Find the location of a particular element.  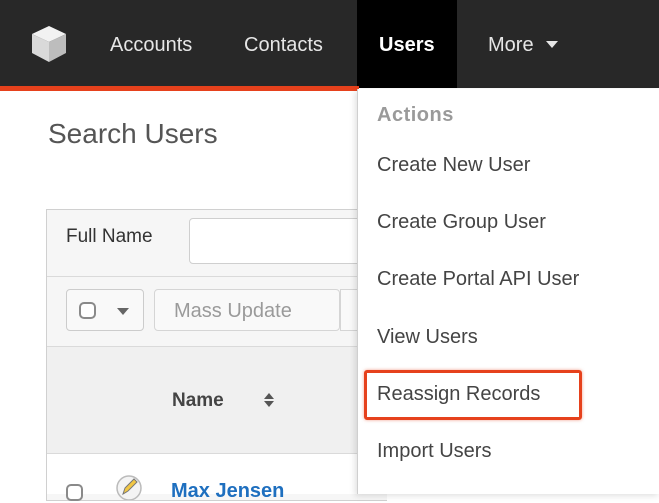

nav-more-label: More is located at coordinates (511, 45).